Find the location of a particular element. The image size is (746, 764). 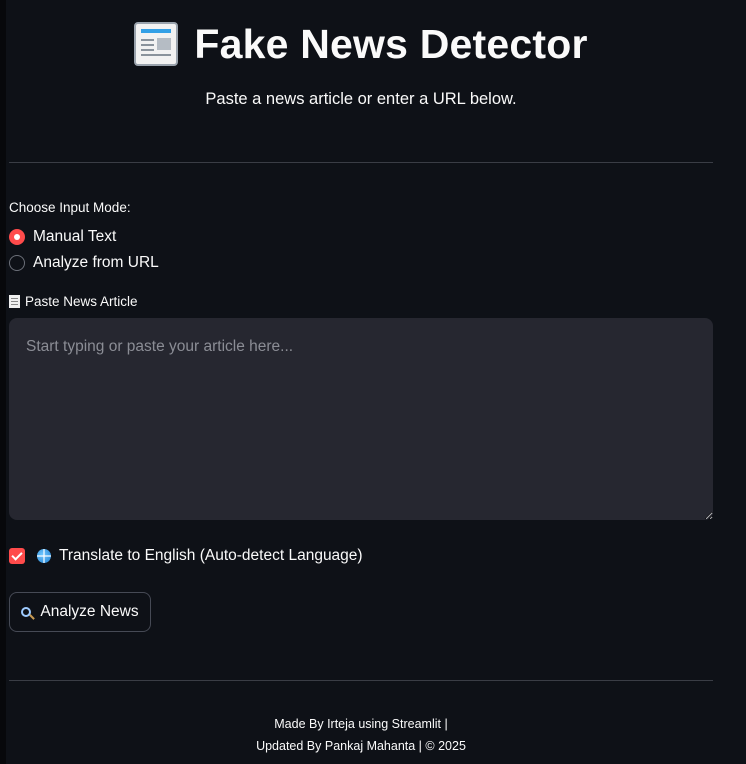

newspaper-icon is located at coordinates (156, 44).